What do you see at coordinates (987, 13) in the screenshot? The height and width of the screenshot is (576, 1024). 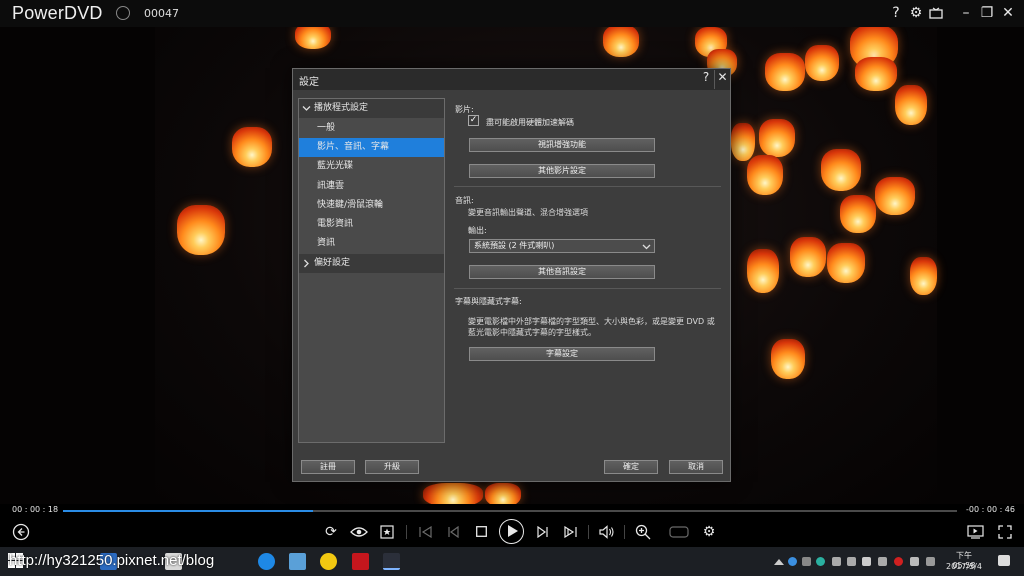 I see `restore-icon: ❐` at bounding box center [987, 13].